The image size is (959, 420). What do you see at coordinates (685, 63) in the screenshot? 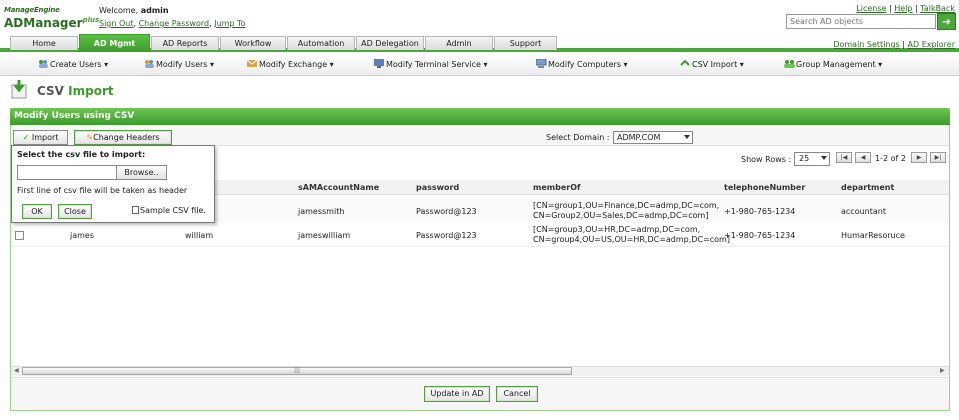
I see `csv-icon` at bounding box center [685, 63].